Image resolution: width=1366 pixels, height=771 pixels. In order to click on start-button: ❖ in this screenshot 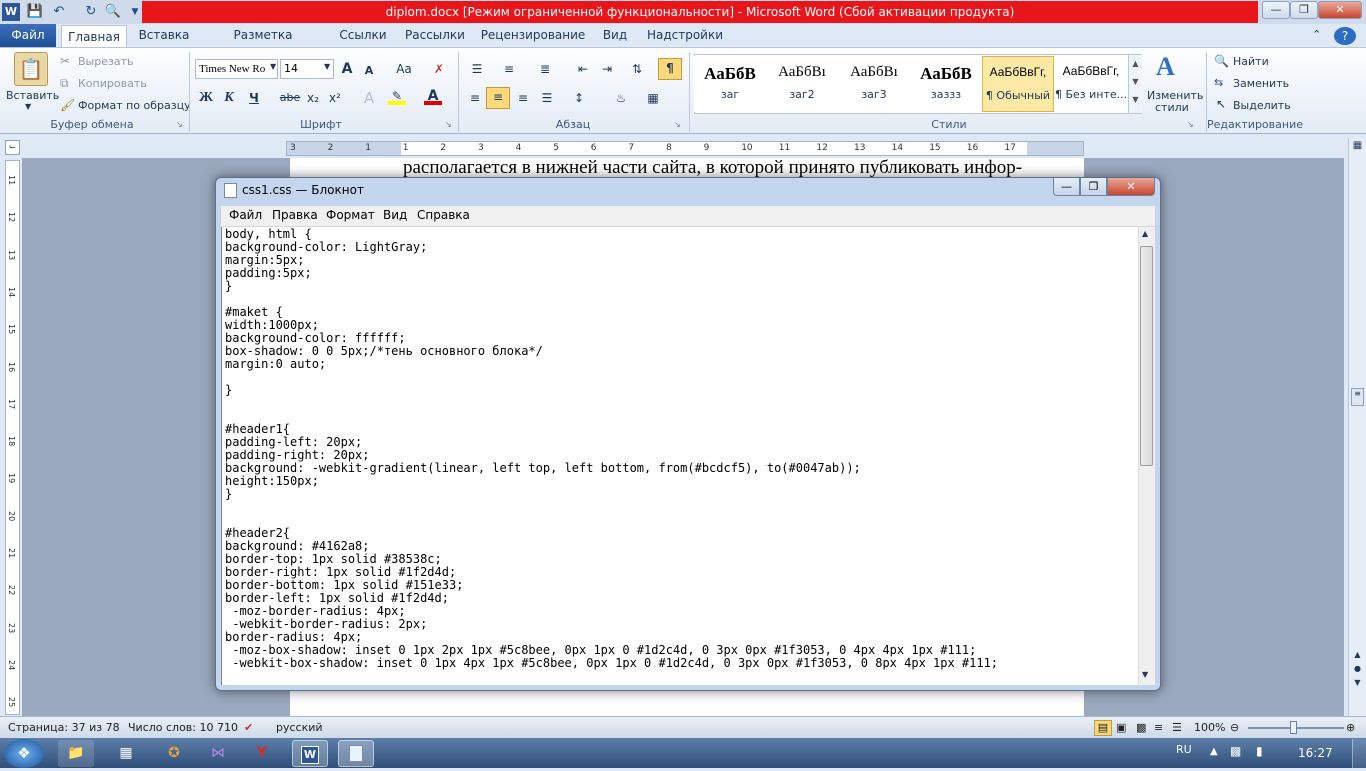, I will do `click(24, 753)`.